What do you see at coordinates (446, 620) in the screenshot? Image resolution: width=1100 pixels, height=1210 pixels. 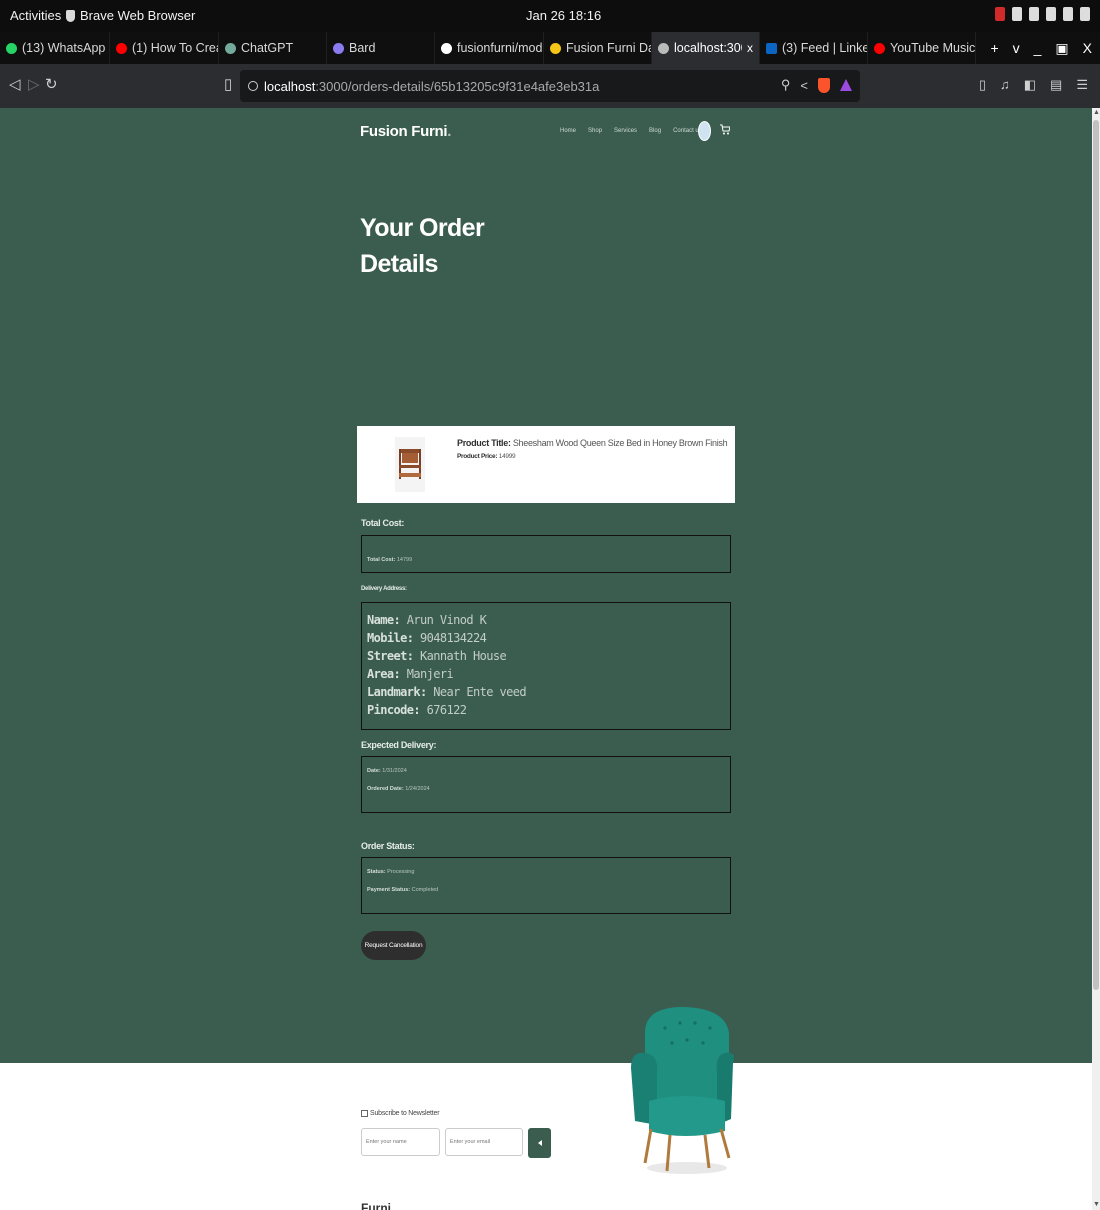 I see `address-value: Arun Vinod K` at bounding box center [446, 620].